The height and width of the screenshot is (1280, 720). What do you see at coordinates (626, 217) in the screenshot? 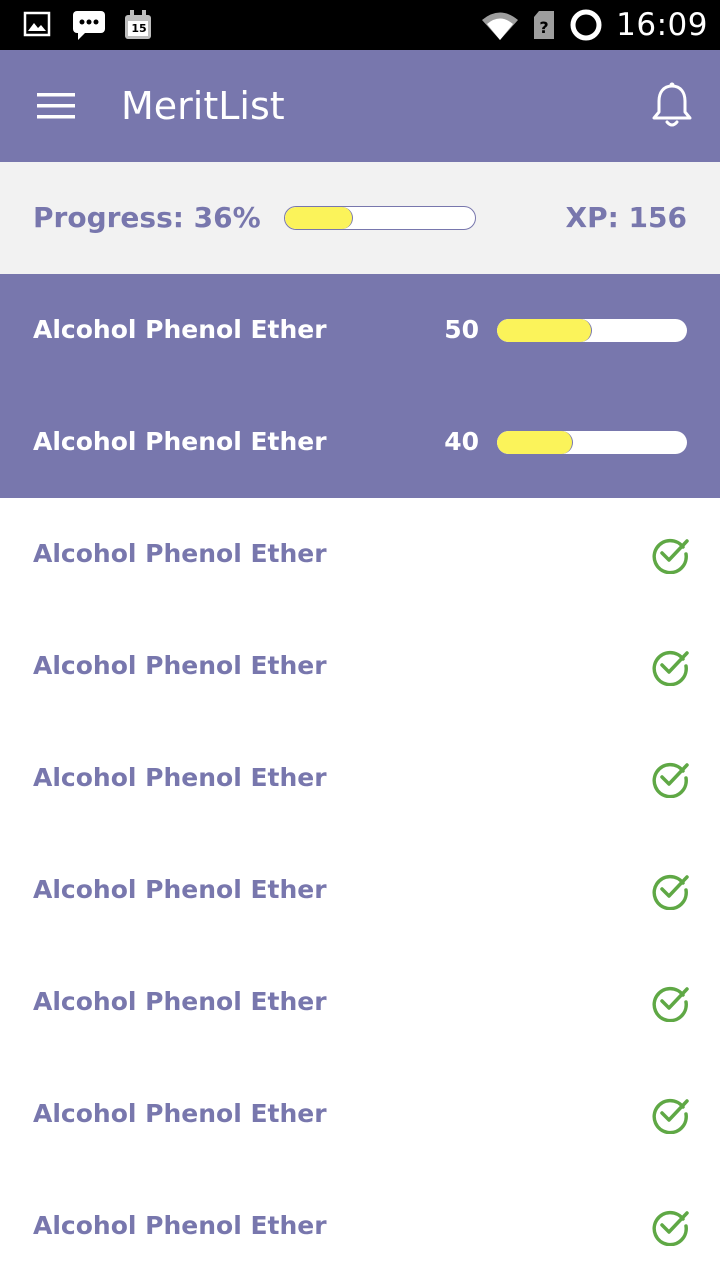
I see `xp-label: XP: 156` at bounding box center [626, 217].